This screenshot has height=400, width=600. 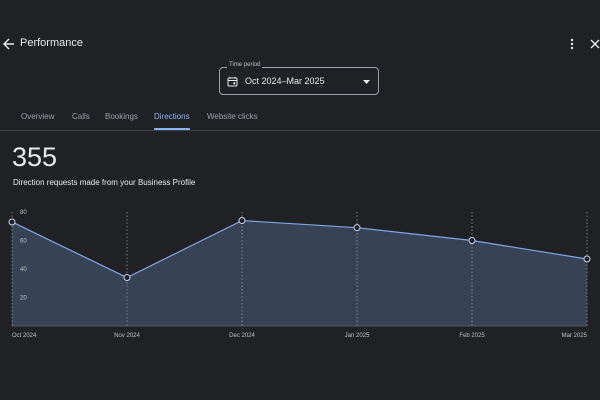 I want to click on total-count: 355, so click(x=35, y=157).